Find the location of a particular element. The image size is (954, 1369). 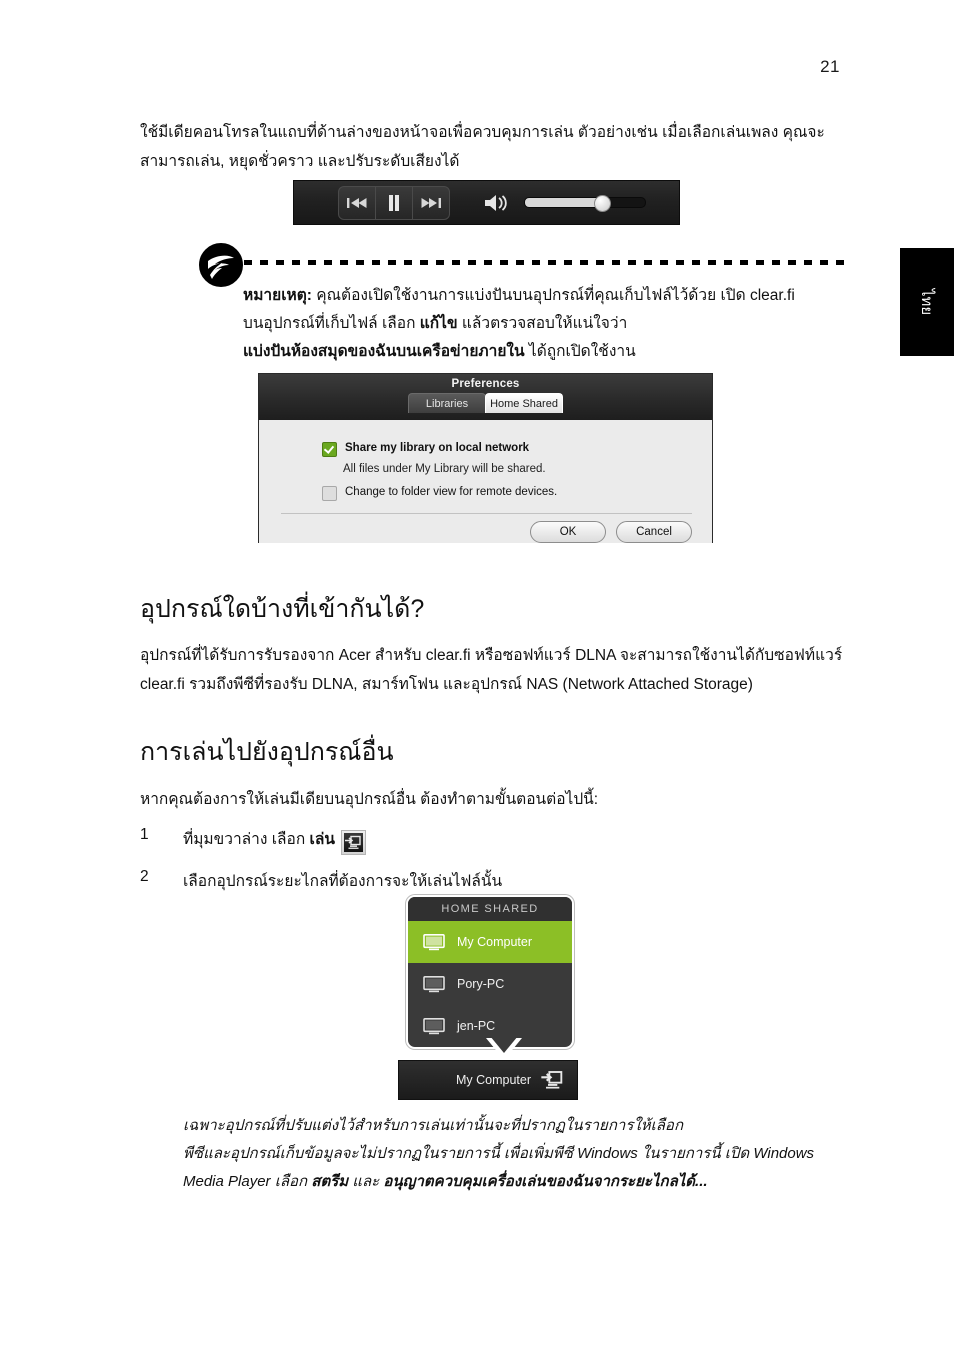

cancel-button: Cancel is located at coordinates (654, 532).